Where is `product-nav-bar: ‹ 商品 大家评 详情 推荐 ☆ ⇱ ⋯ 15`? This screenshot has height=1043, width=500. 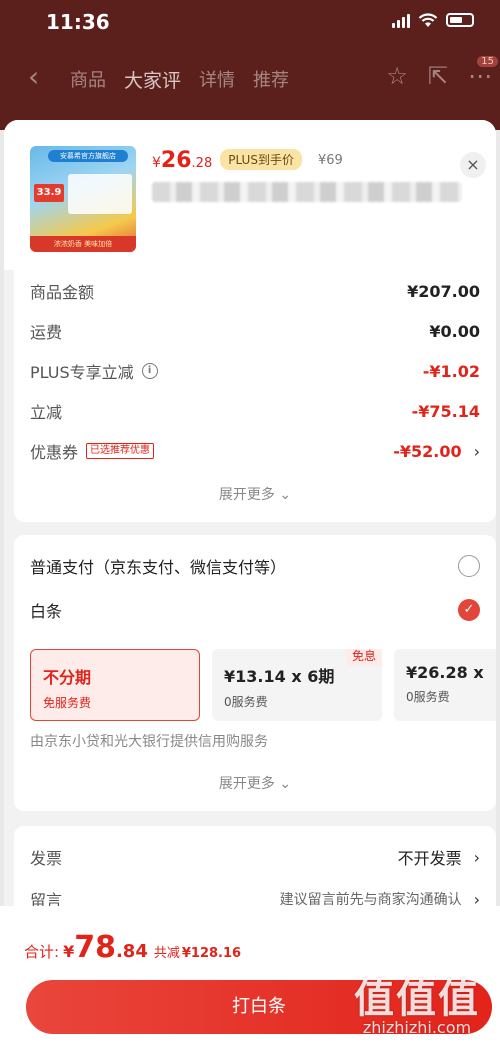 product-nav-bar: ‹ 商品 大家评 详情 推荐 ☆ ⇱ ⋯ 15 is located at coordinates (250, 77).